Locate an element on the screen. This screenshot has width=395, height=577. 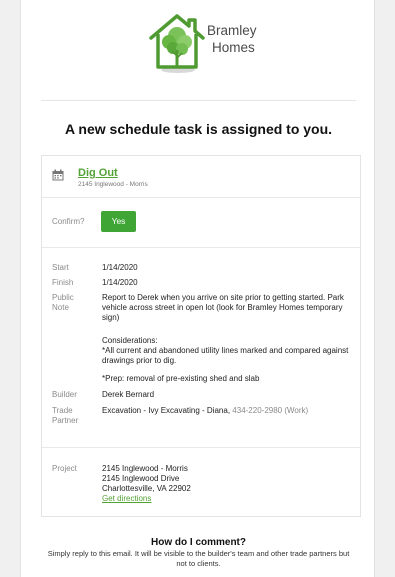
builder-label: Builder is located at coordinates (64, 394).